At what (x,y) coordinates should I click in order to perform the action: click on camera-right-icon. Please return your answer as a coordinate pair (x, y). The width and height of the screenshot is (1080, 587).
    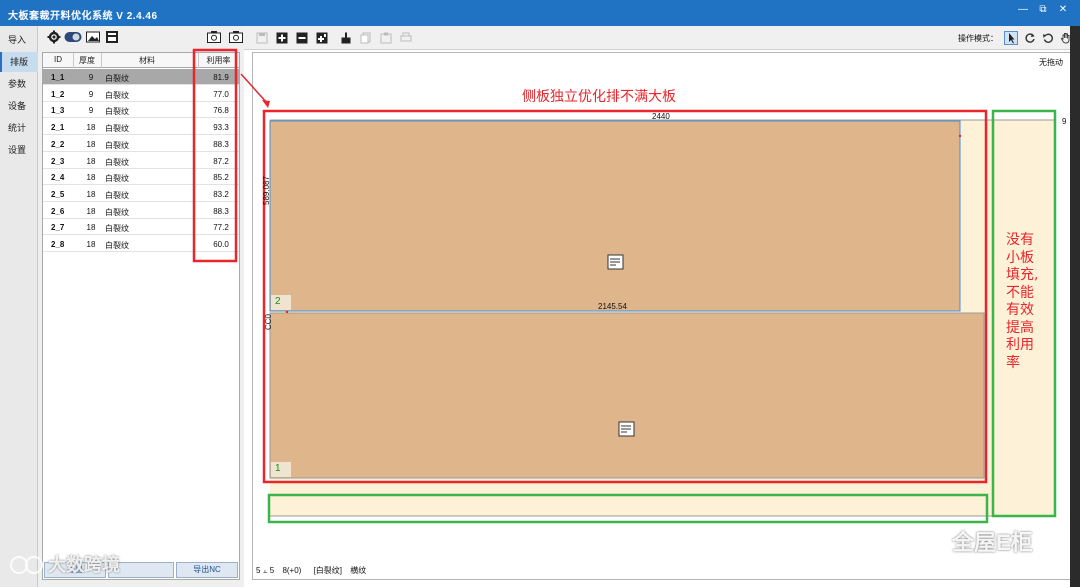
    Looking at the image, I should click on (236, 37).